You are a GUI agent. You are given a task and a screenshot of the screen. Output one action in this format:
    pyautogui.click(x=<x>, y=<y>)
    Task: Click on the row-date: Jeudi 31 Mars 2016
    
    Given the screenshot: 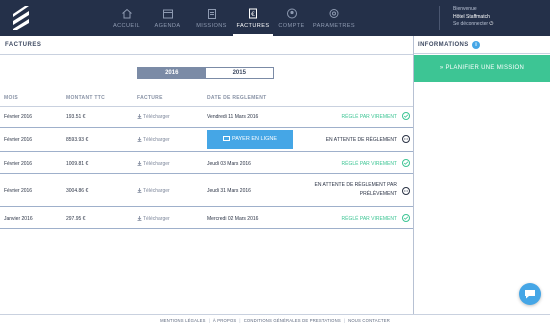 What is the action you would take?
    pyautogui.click(x=229, y=191)
    